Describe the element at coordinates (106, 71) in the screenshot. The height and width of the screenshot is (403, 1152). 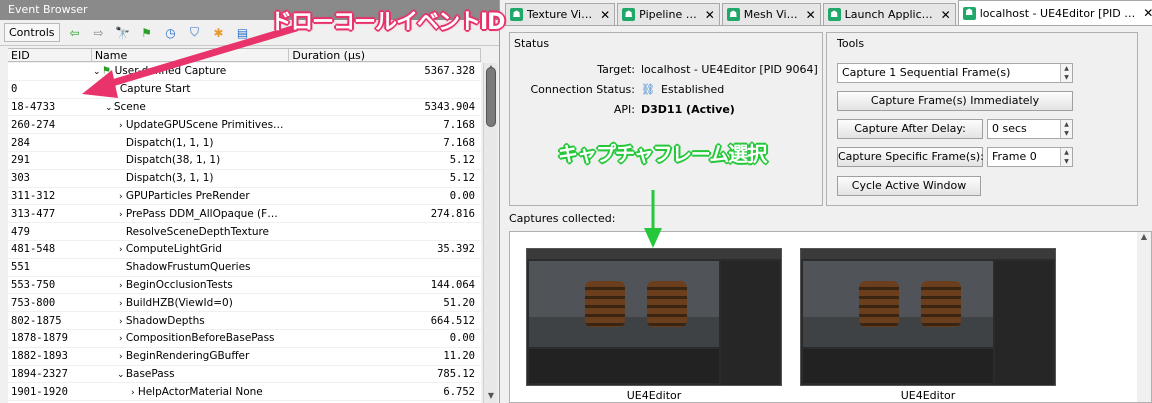
I see `flag-icon: ⚑` at that location.